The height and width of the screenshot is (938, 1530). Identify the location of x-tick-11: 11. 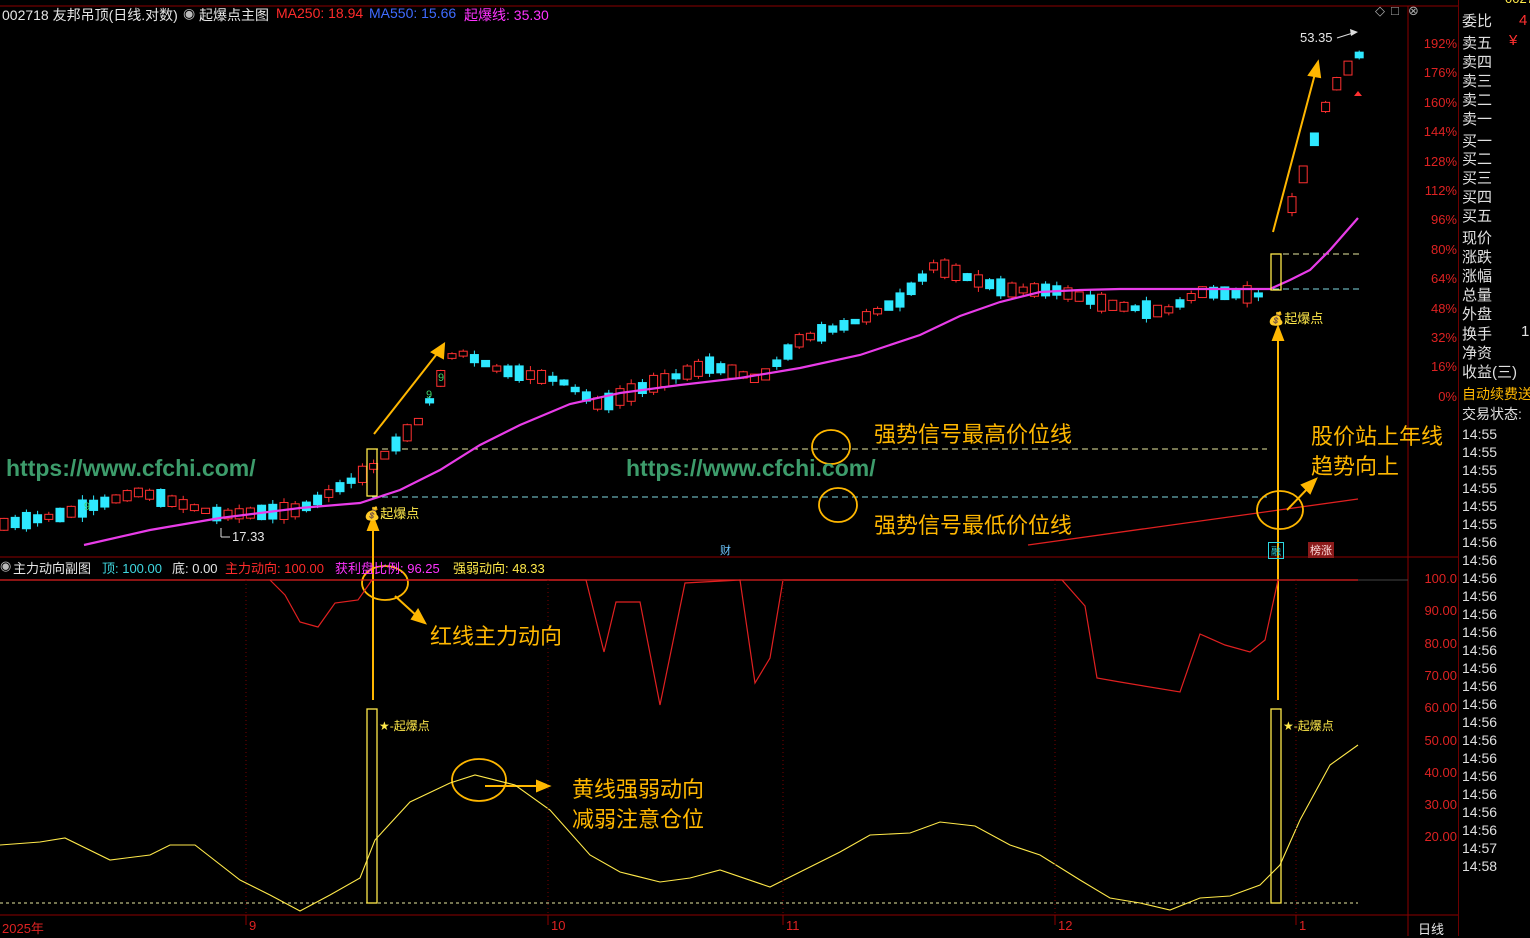
(793, 925).